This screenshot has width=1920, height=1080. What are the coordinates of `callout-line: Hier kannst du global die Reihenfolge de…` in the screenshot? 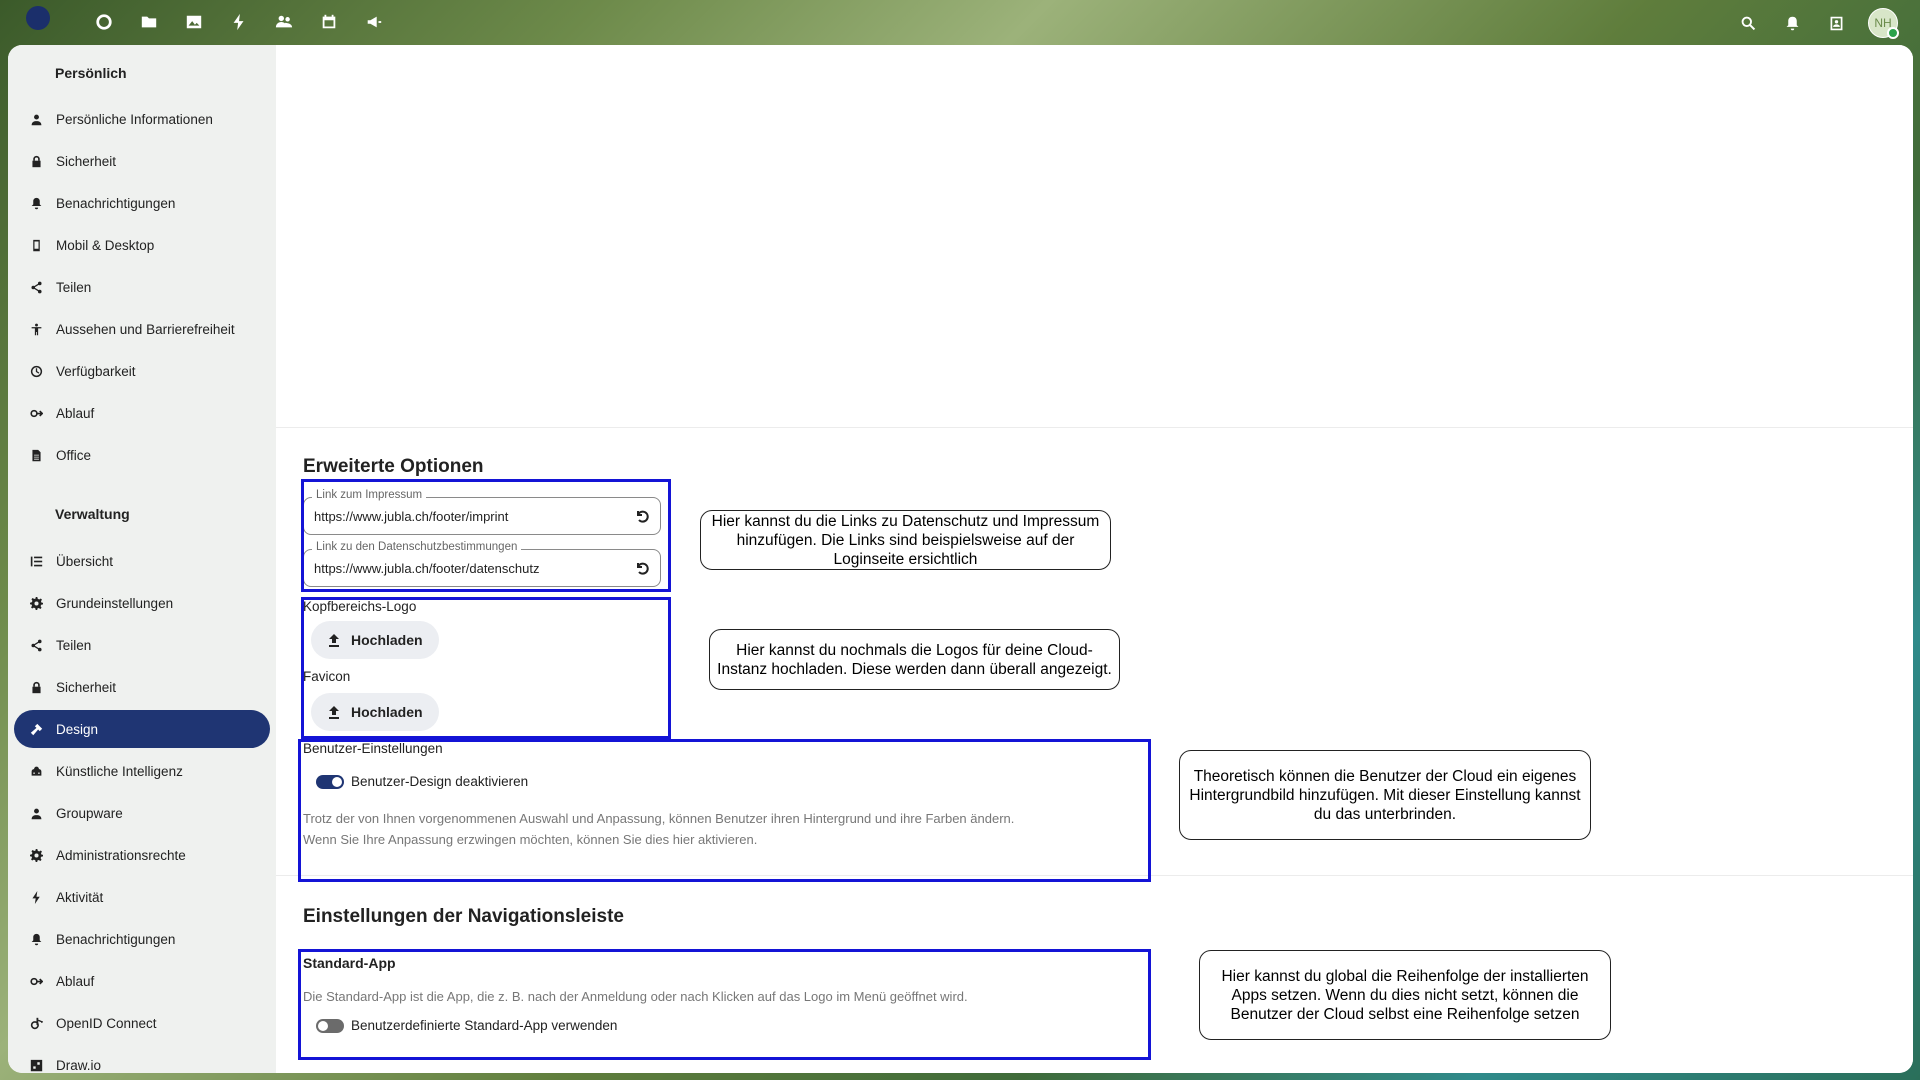 It's located at (1405, 976).